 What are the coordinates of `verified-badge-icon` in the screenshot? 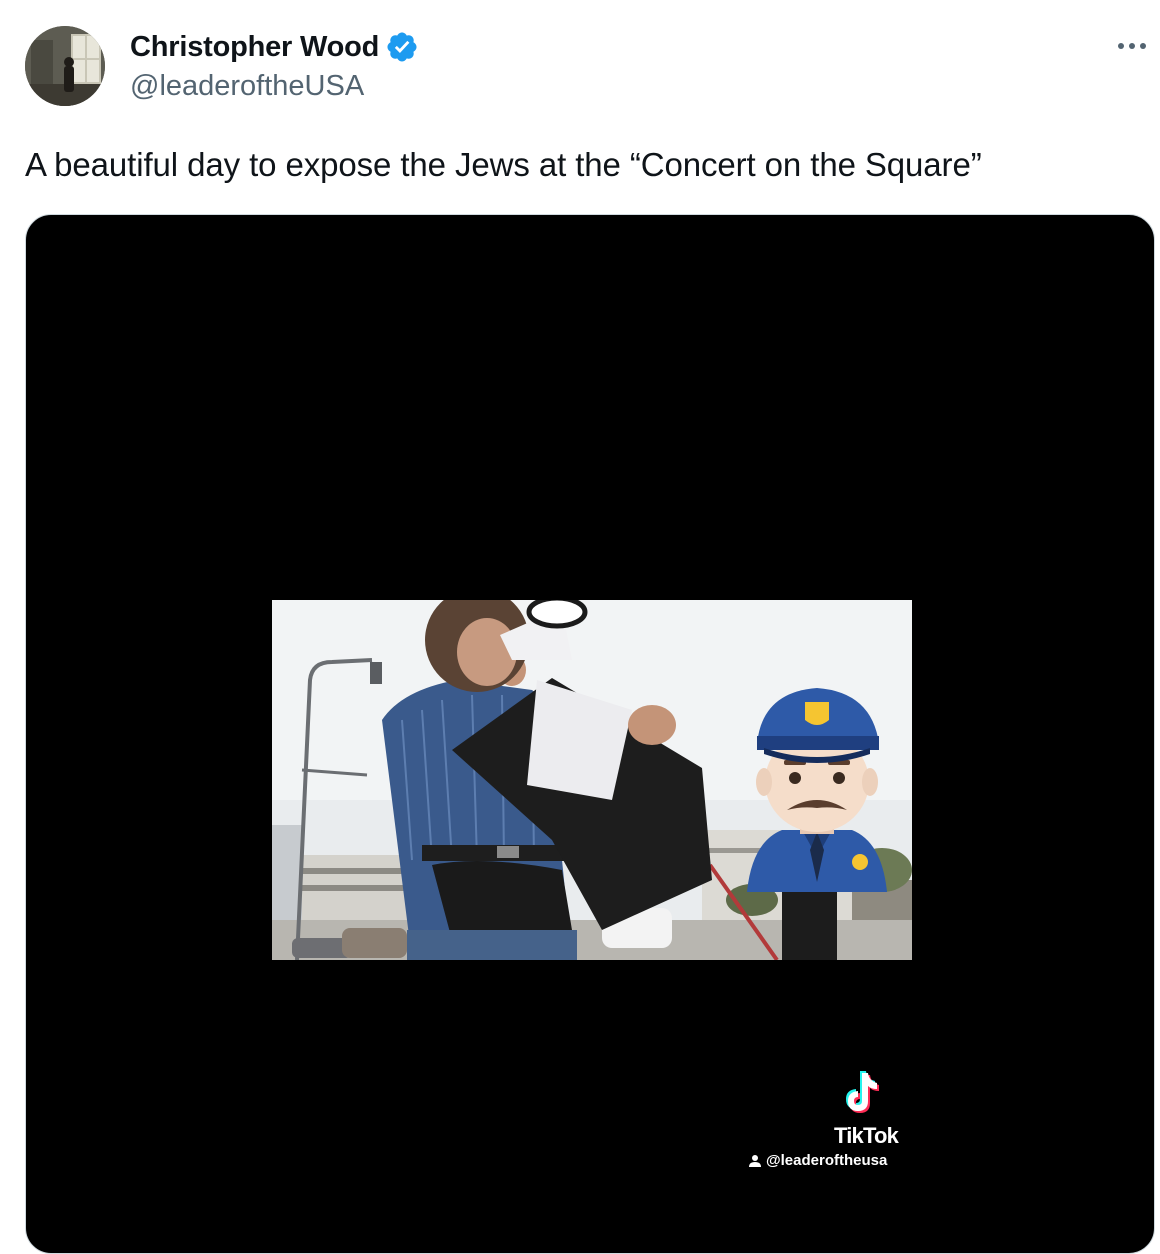 It's located at (402, 47).